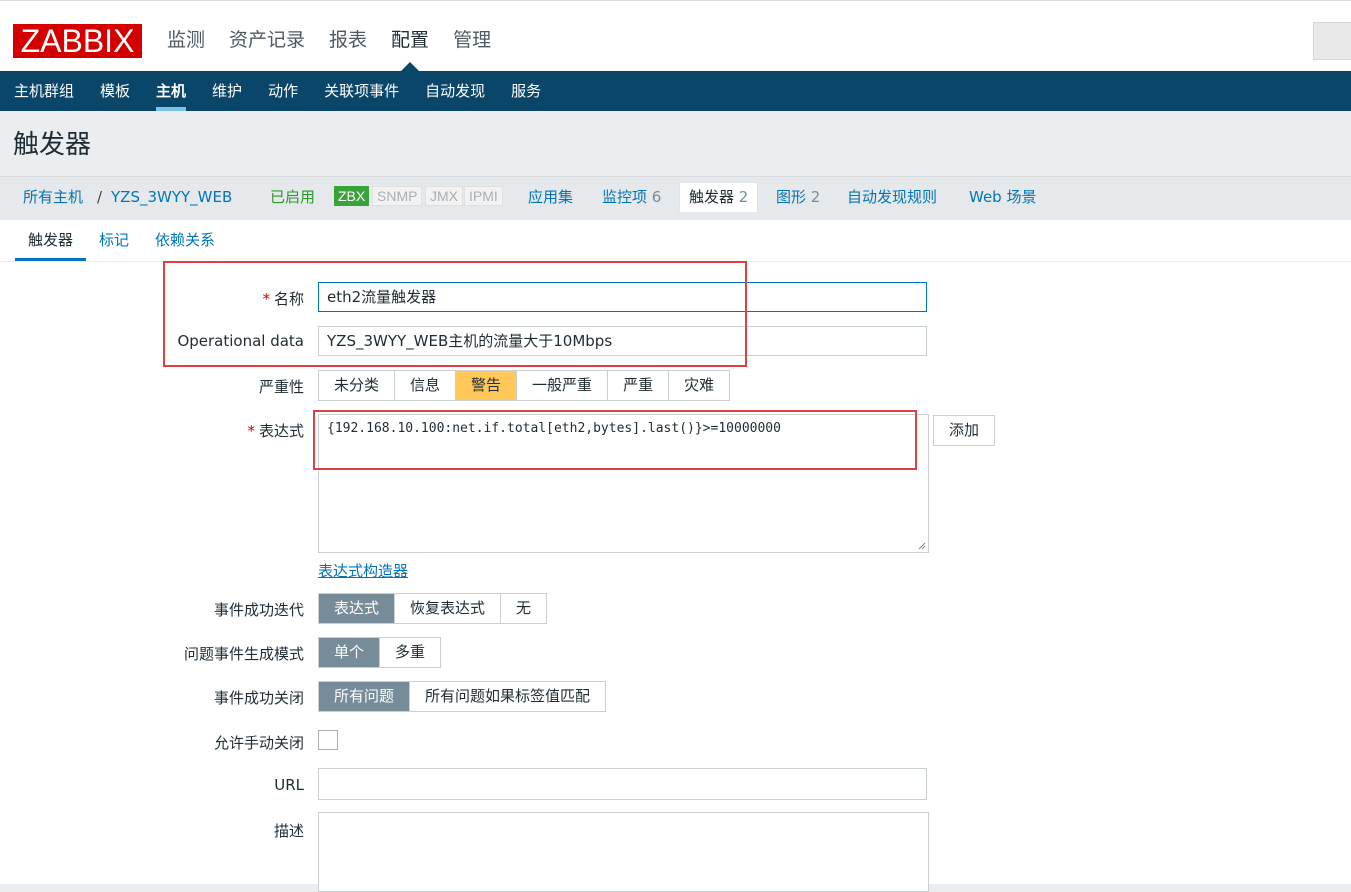 The width and height of the screenshot is (1351, 892). What do you see at coordinates (964, 430) in the screenshot?
I see `add-expression-button: 添加` at bounding box center [964, 430].